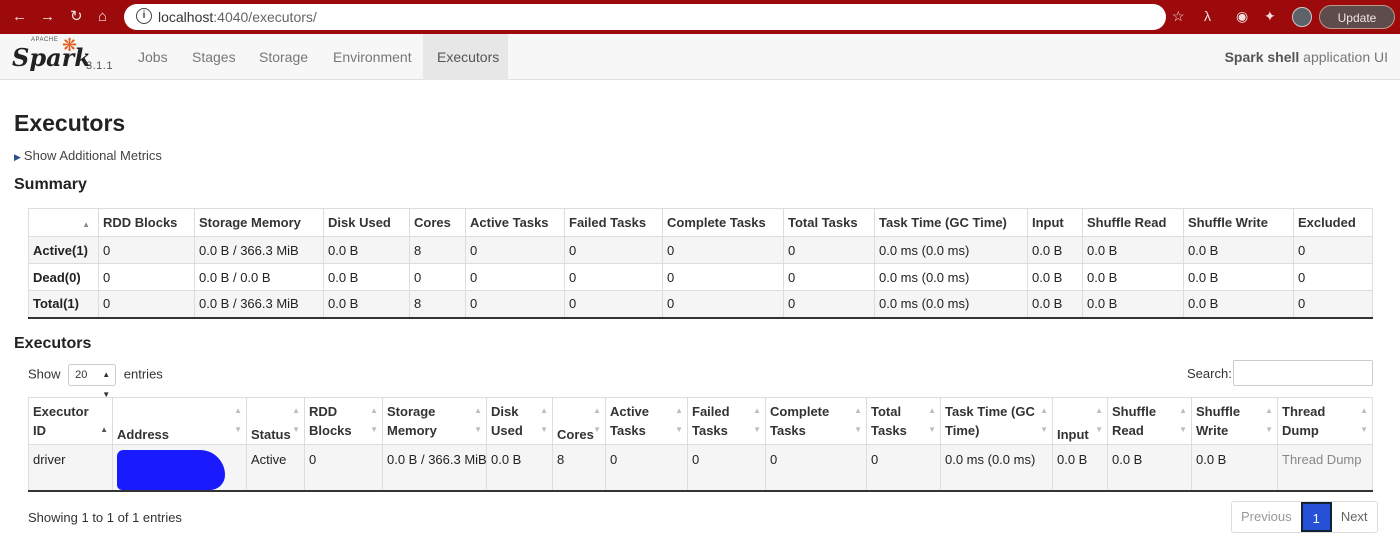  Describe the element at coordinates (76, 17) in the screenshot. I see `reload-icon: ↻` at that location.